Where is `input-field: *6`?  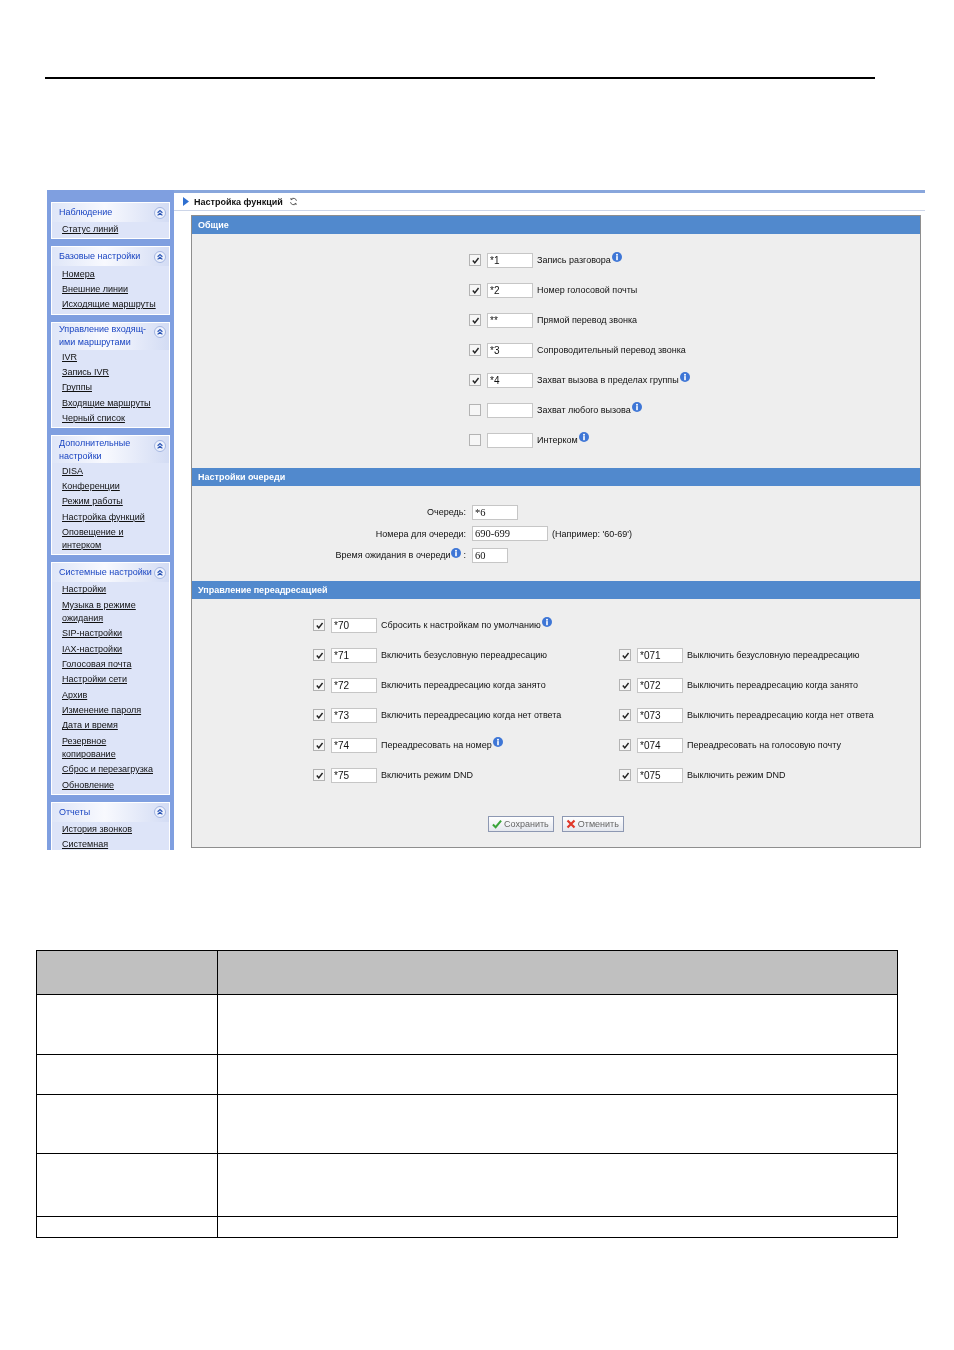
input-field: *6 is located at coordinates (495, 512).